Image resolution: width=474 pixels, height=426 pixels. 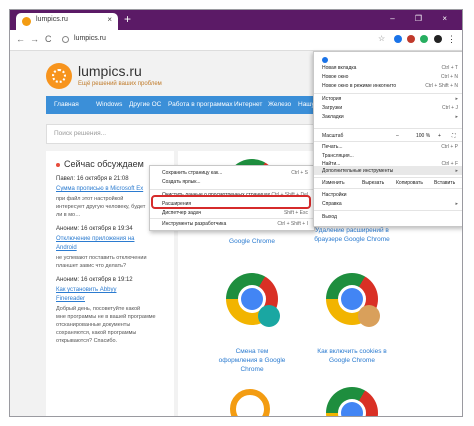 I want to click on comment-text: открываются? Спасибо., so click(x=87, y=341).